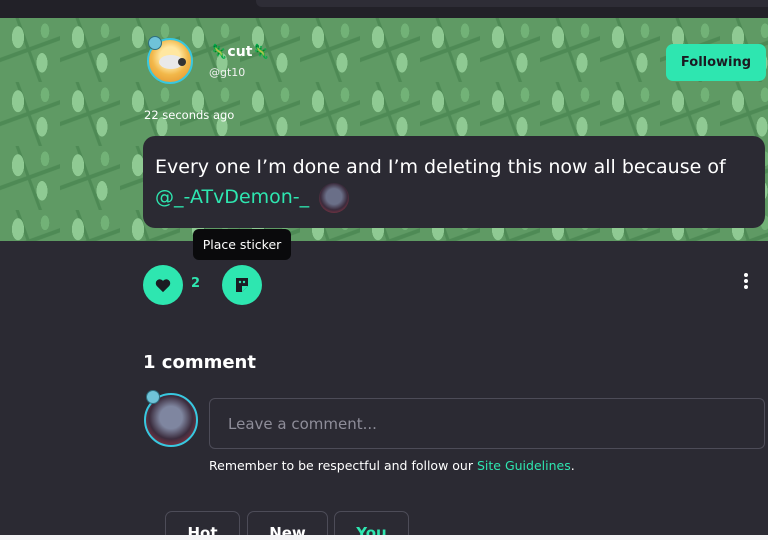  Describe the element at coordinates (182, 62) in the screenshot. I see `sheep-head-shape` at that location.